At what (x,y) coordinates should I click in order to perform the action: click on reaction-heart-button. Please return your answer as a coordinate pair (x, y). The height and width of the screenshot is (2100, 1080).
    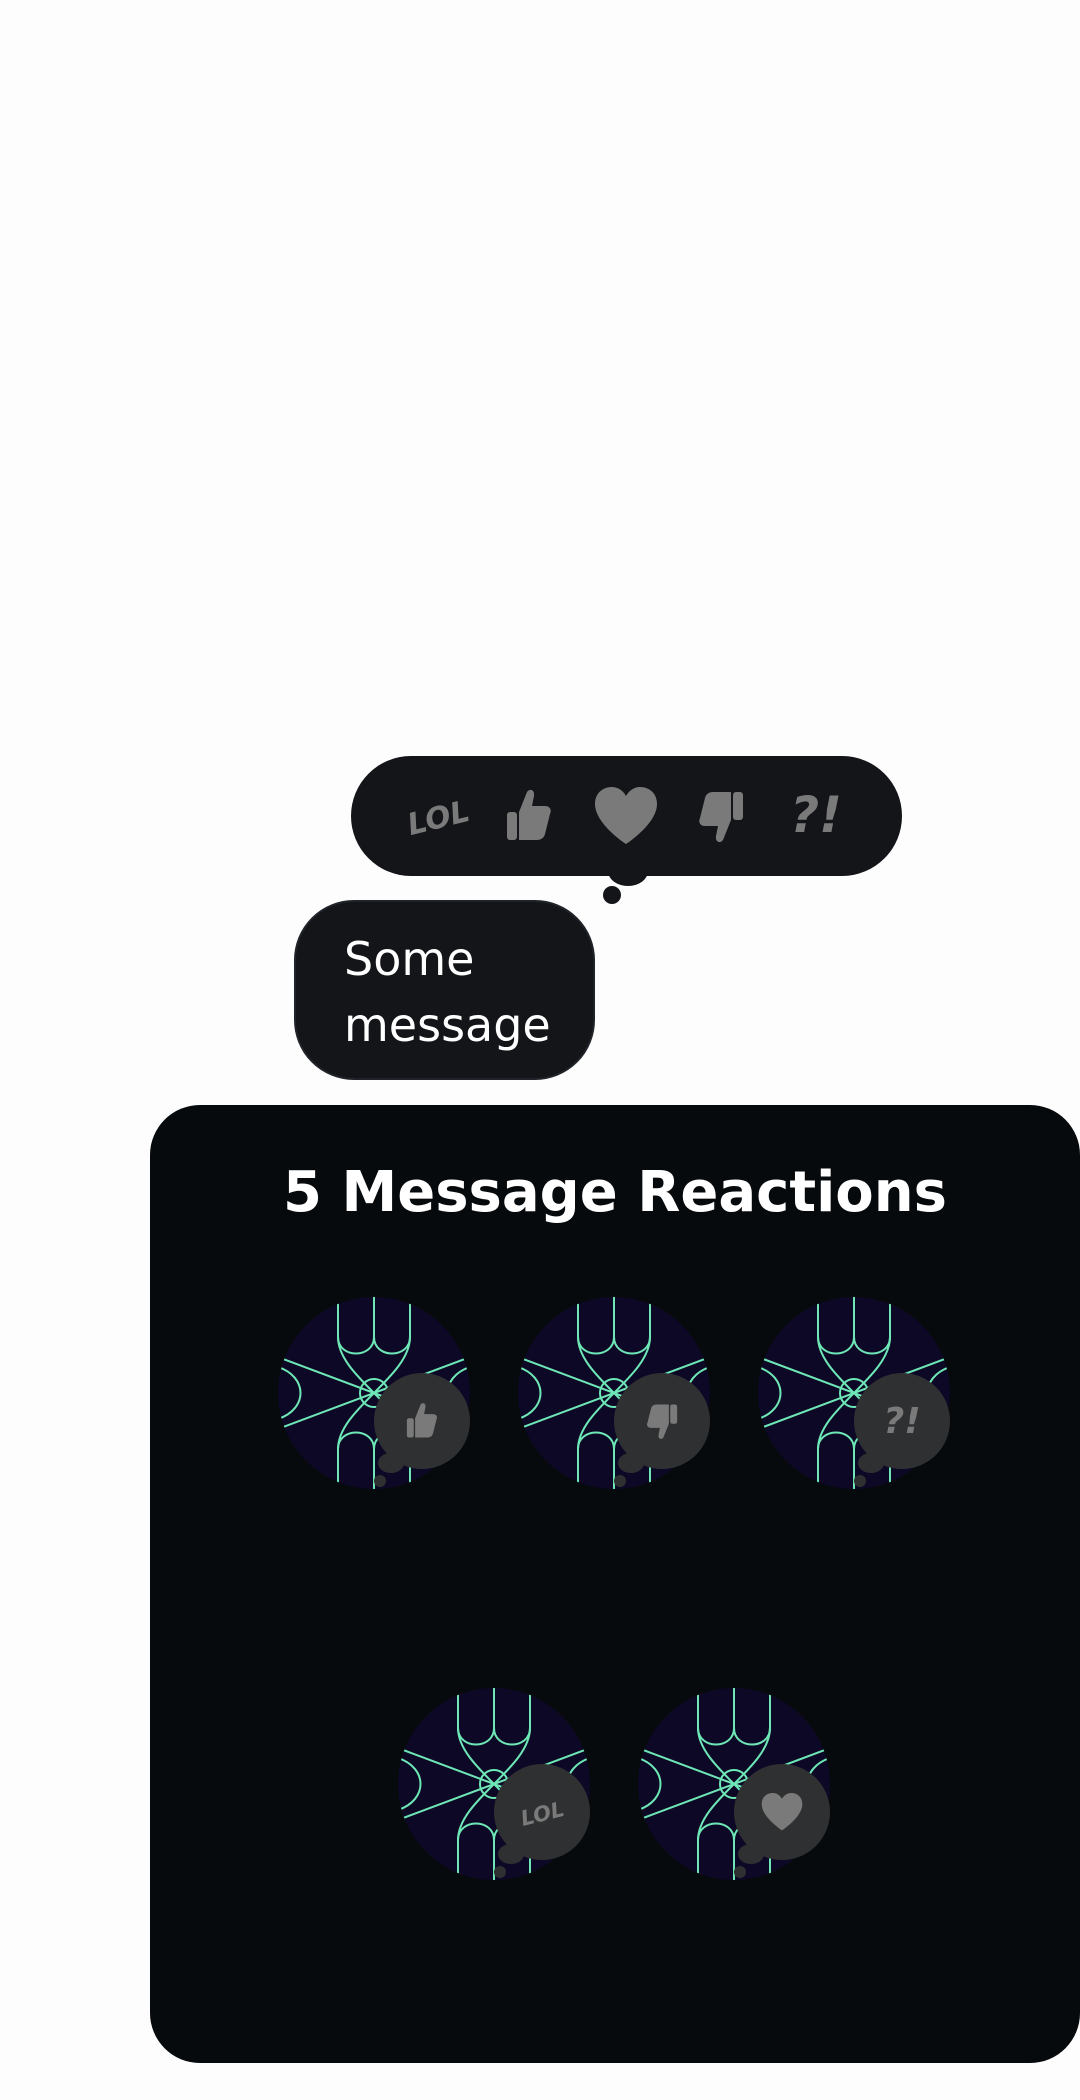
    Looking at the image, I should click on (626, 816).